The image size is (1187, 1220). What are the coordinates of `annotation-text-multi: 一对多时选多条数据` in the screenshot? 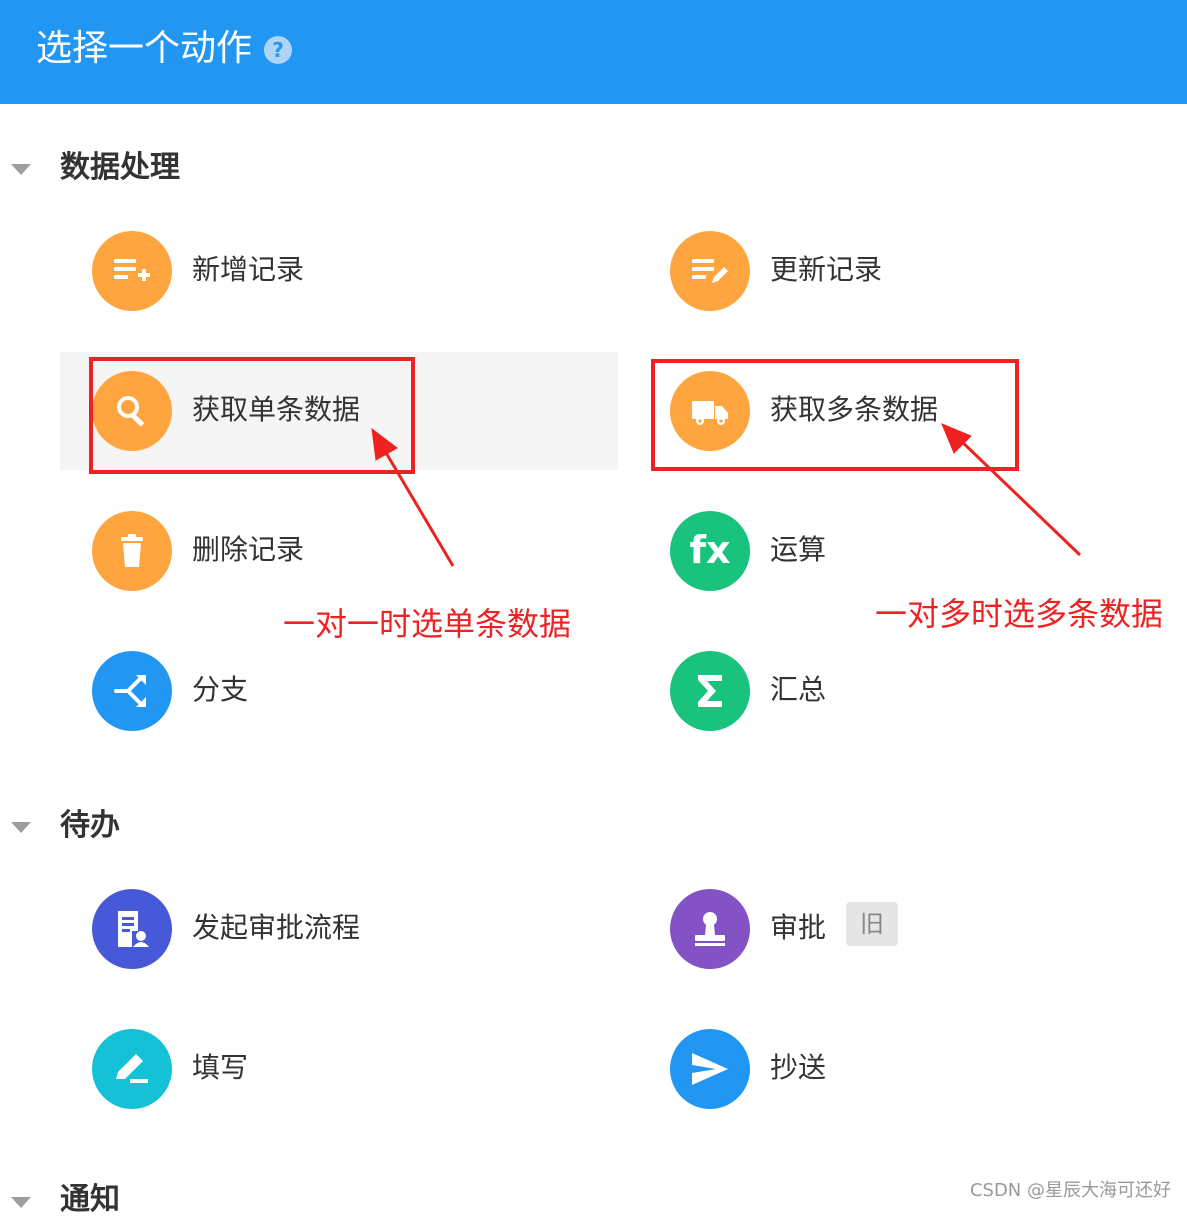 It's located at (1019, 614).